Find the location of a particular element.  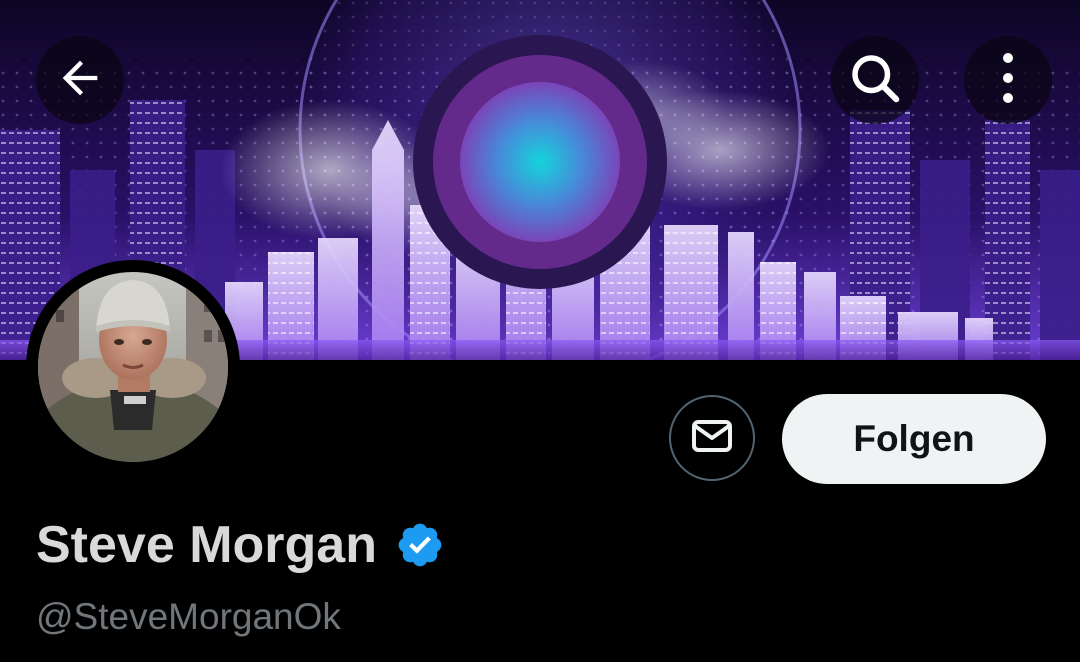

mail-icon is located at coordinates (712, 438).